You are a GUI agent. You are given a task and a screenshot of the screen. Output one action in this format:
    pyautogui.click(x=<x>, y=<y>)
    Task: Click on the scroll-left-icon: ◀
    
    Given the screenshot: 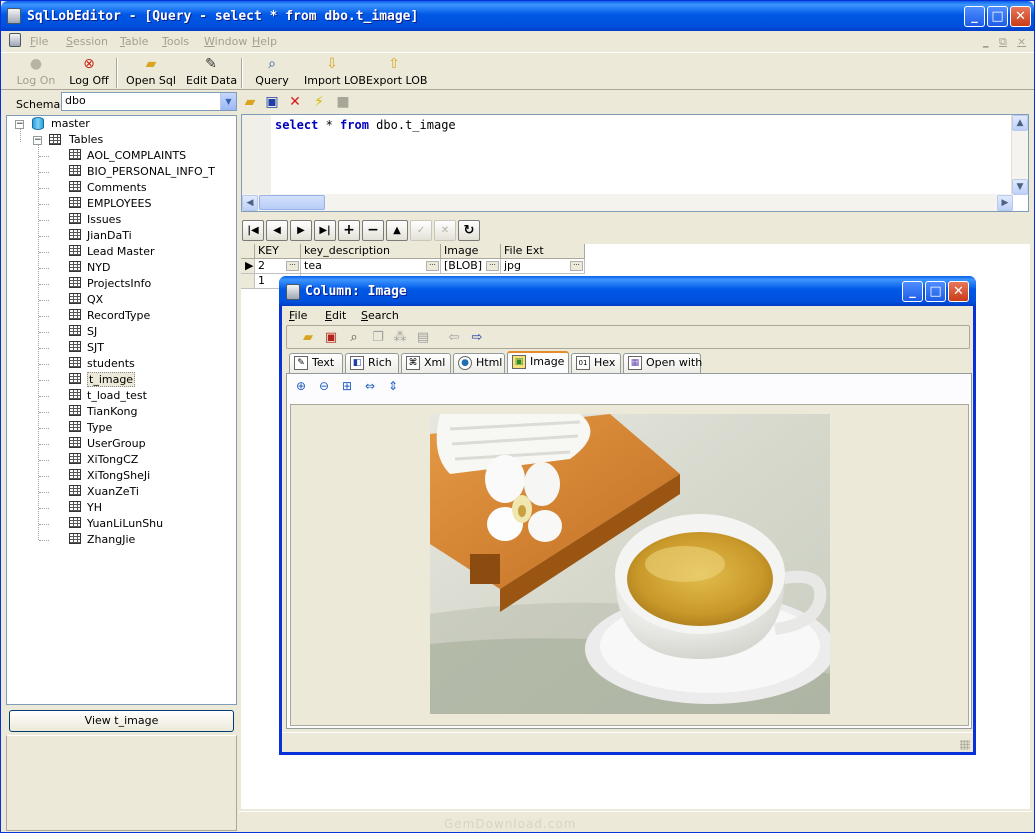 What is the action you would take?
    pyautogui.click(x=250, y=203)
    